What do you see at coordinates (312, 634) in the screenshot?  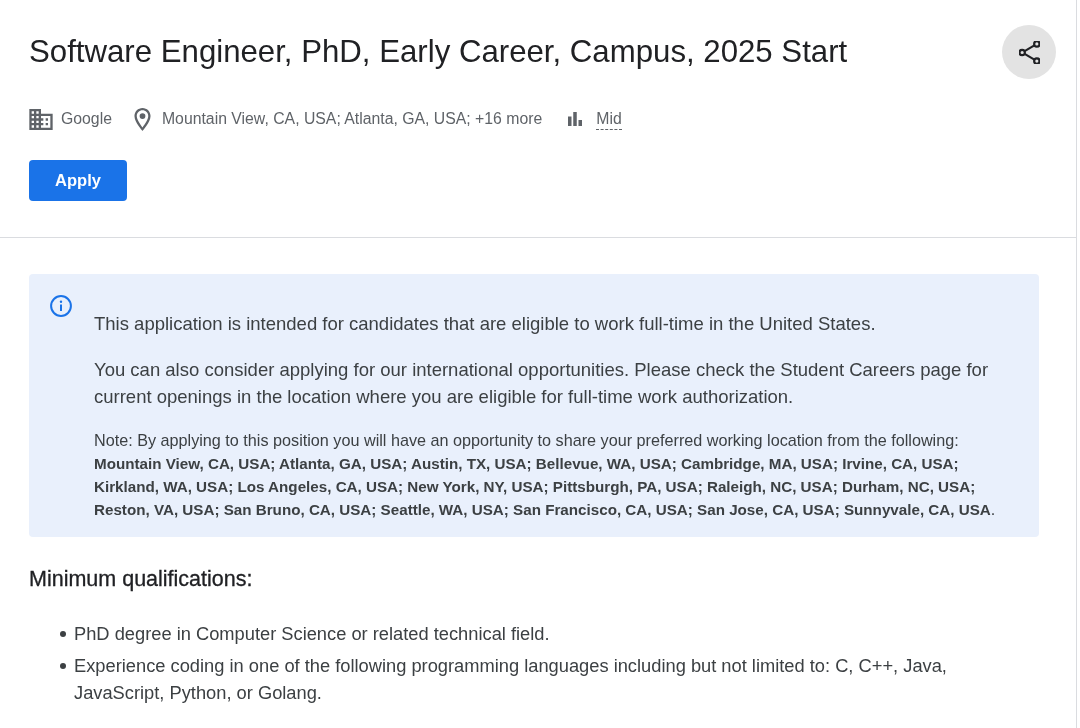 I see `qualification-item: PhD degree in Computer Science or related technical field.` at bounding box center [312, 634].